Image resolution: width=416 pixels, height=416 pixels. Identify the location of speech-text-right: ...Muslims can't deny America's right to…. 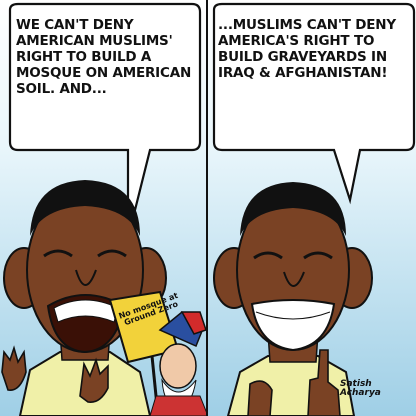
(307, 49).